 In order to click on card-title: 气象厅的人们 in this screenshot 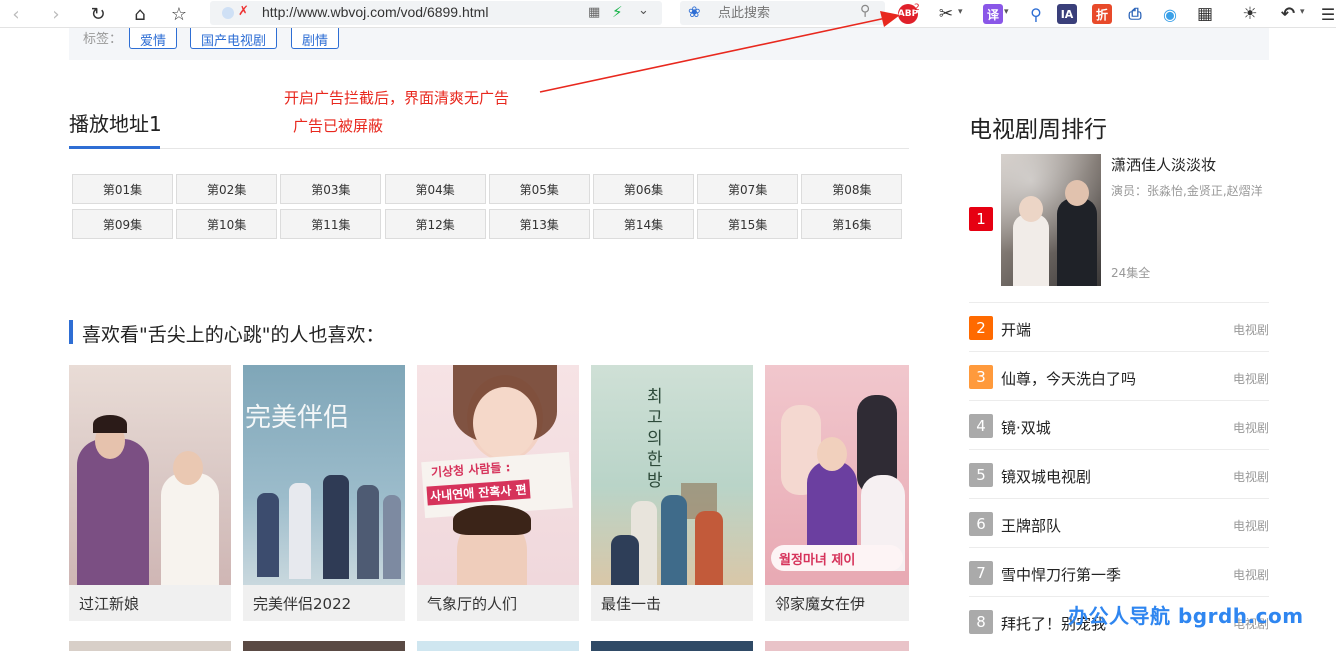, I will do `click(472, 603)`.